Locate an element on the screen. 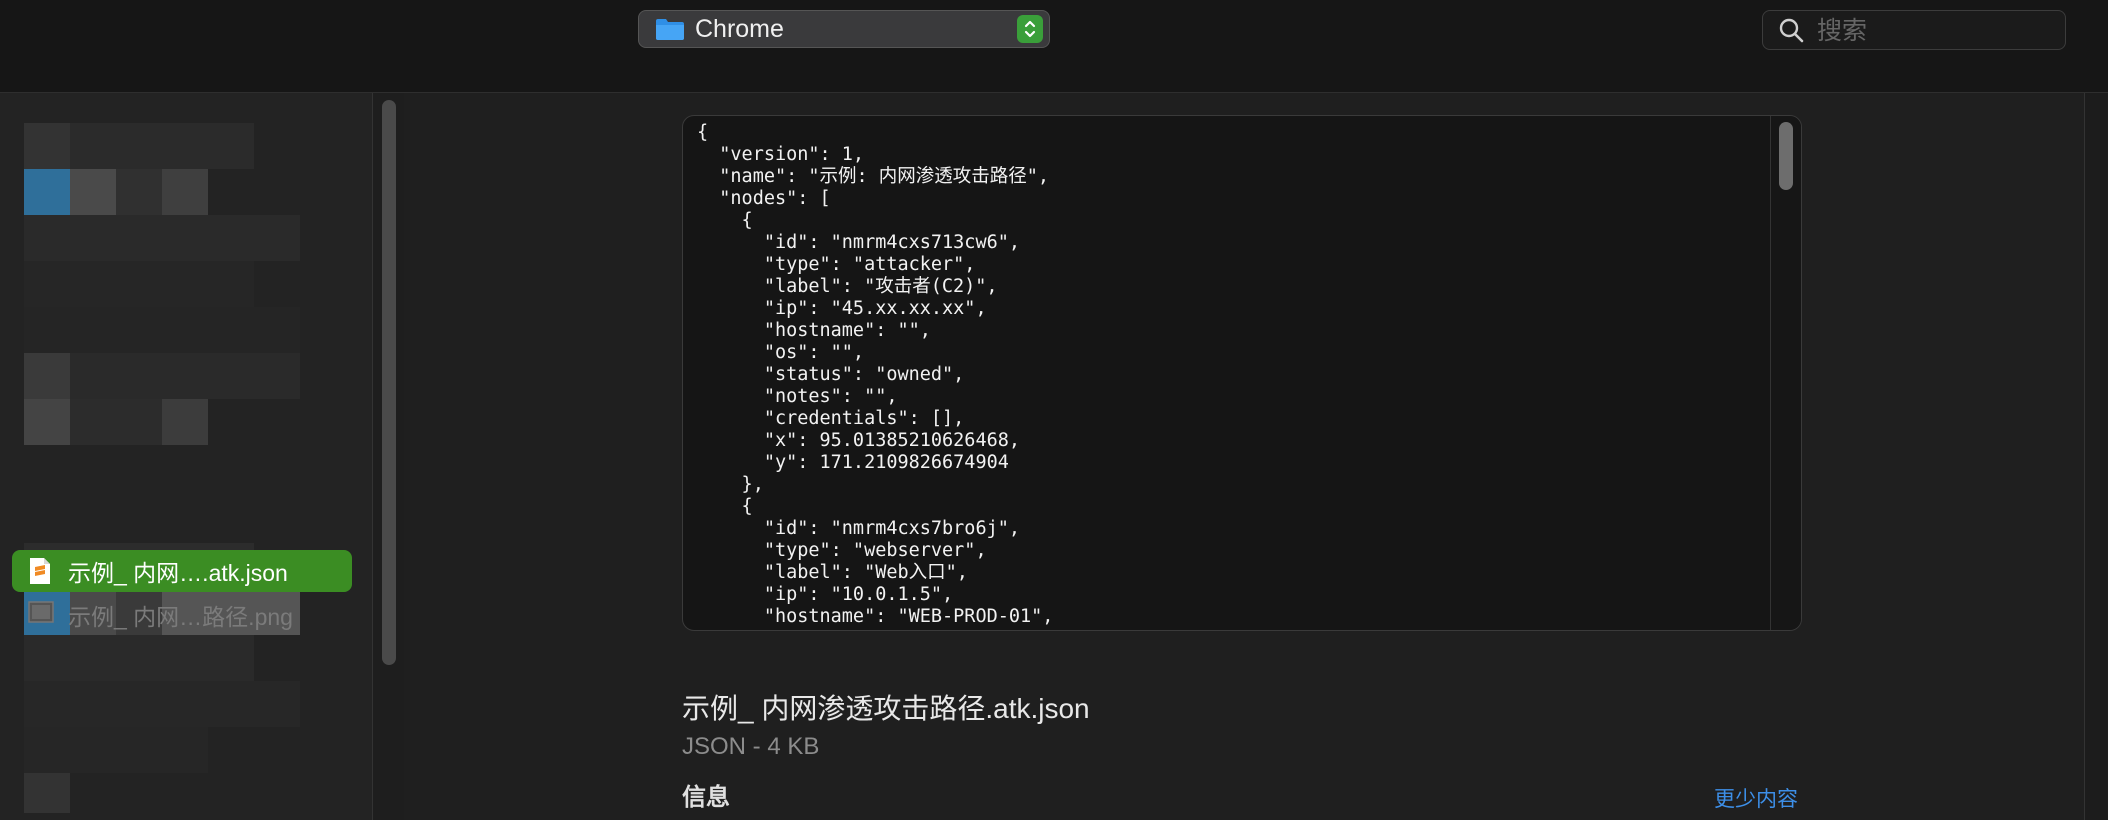  code-scrollbar-thumb is located at coordinates (1786, 156).